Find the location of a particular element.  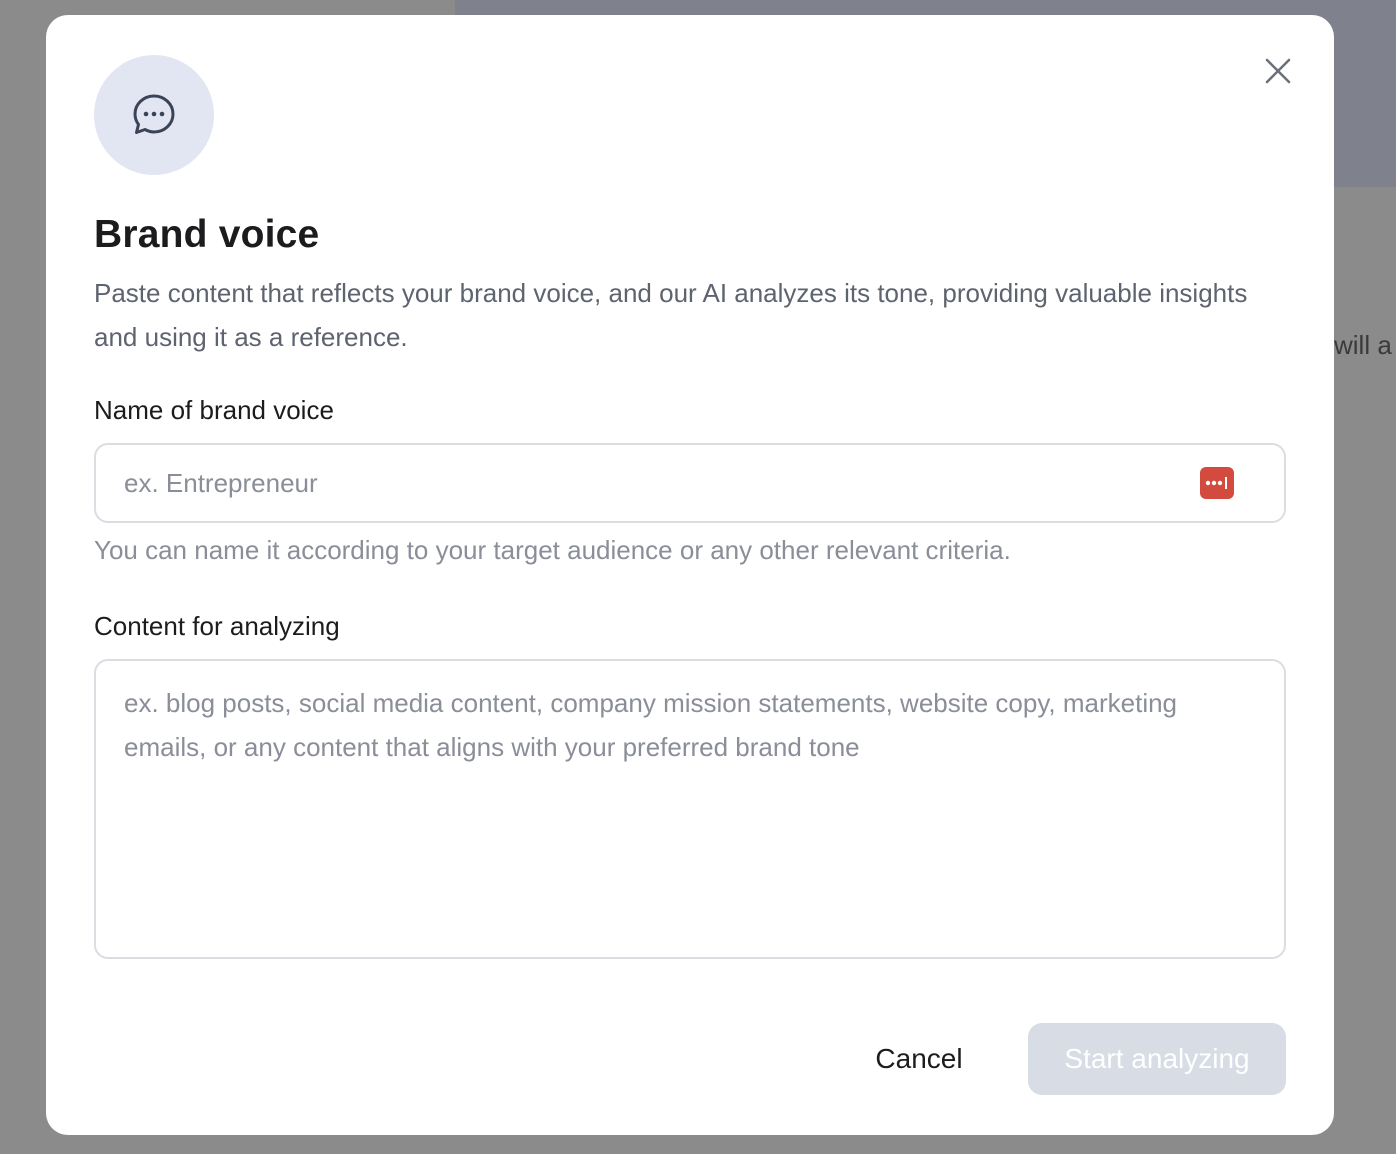

background-text: will a is located at coordinates (1363, 345).